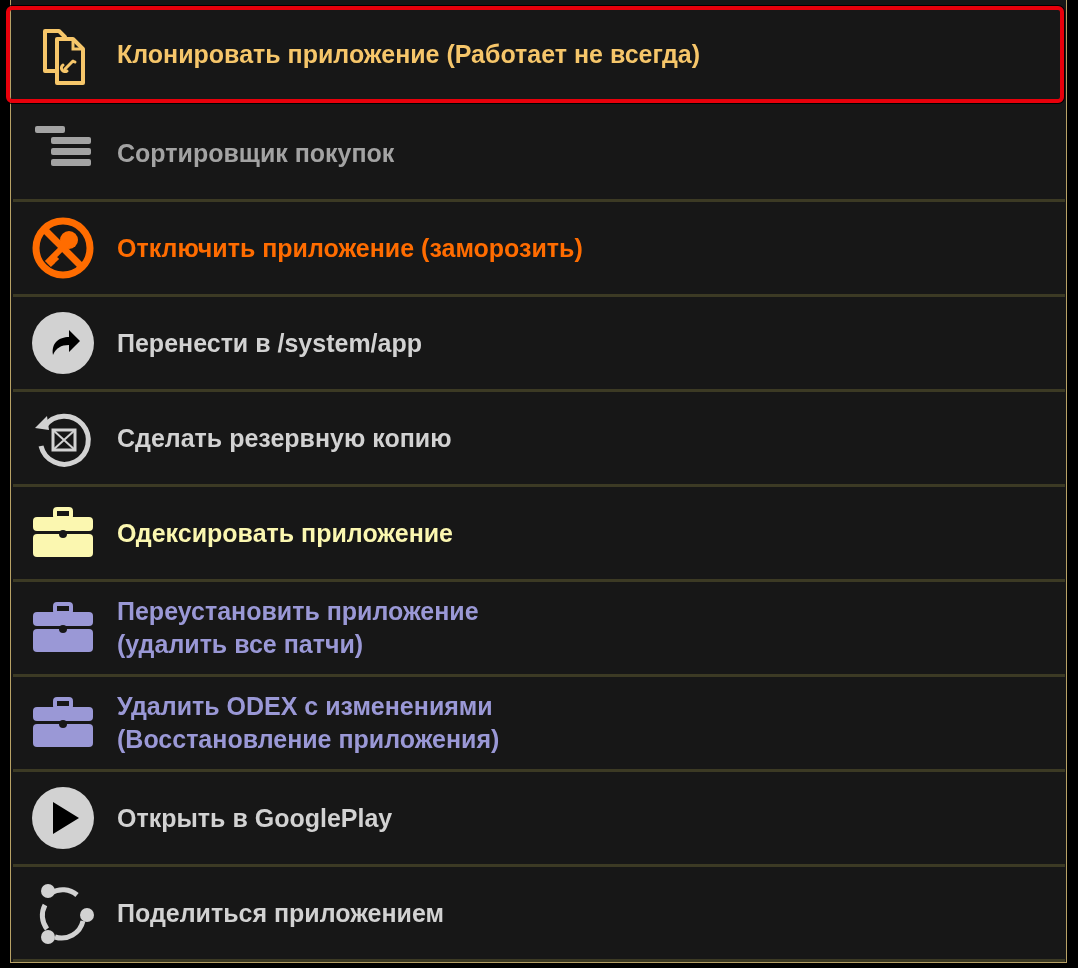  Describe the element at coordinates (539, 534) in the screenshot. I see `menu-item: Одексировать приложение` at that location.